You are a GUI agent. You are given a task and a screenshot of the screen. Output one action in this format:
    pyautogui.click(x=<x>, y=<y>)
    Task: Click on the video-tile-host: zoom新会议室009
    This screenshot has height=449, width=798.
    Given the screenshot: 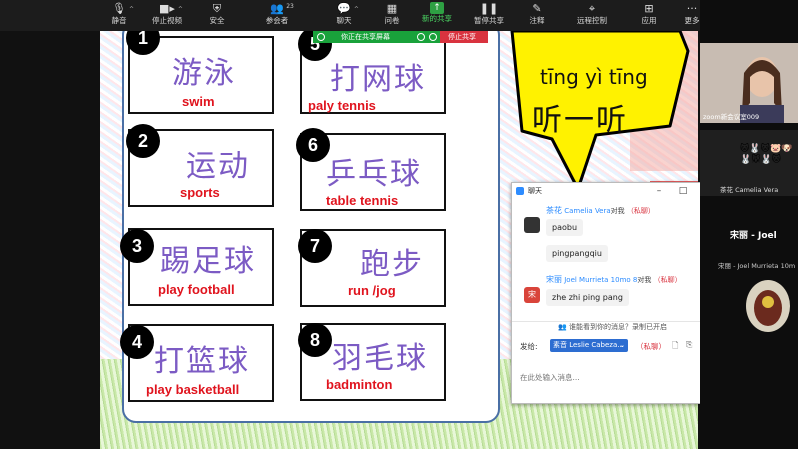 What is the action you would take?
    pyautogui.click(x=749, y=83)
    